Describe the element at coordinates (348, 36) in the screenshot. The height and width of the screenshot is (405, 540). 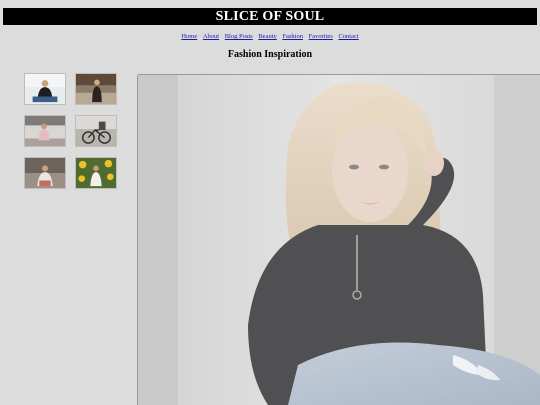
I see `nav-link-contact: Contact` at that location.